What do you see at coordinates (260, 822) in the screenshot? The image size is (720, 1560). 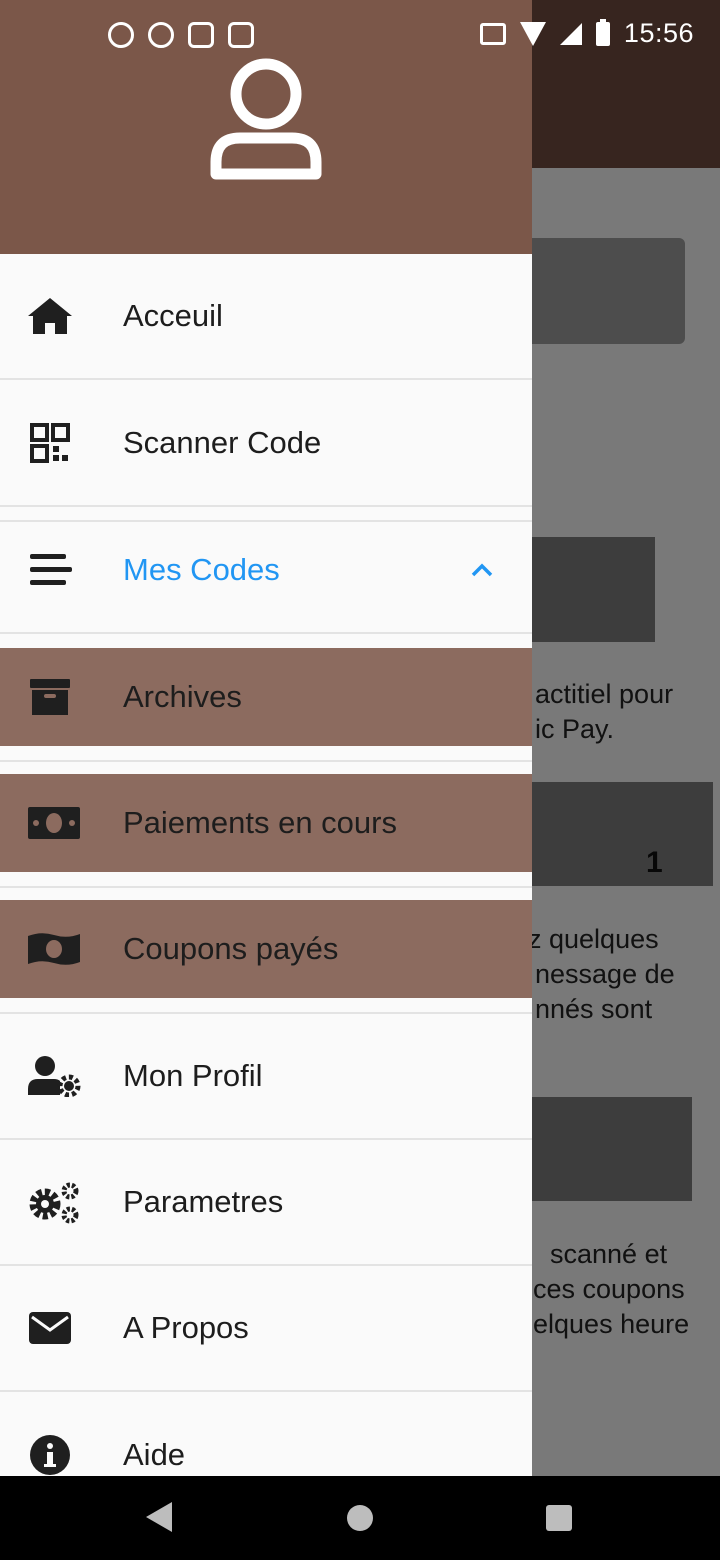 I see `menu-label-paiements-en-cours: Paiements en cours` at bounding box center [260, 822].